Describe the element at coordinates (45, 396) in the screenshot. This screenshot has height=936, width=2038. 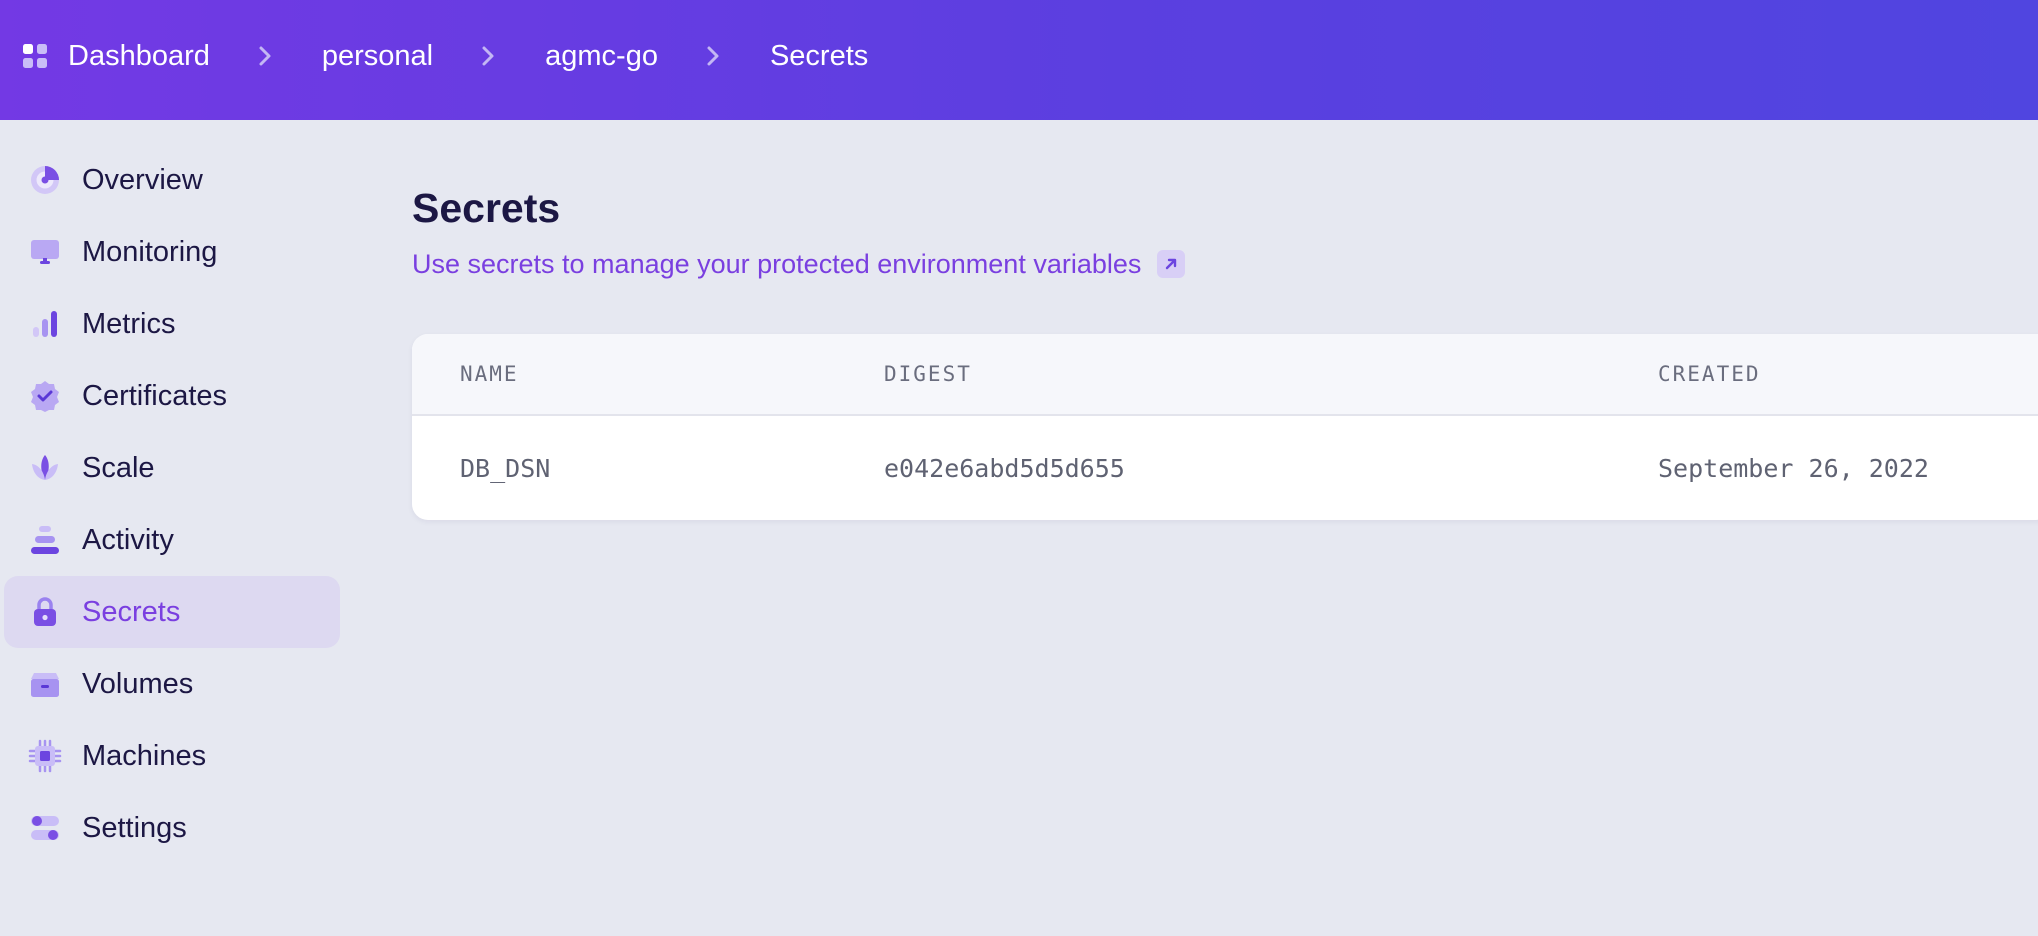
I see `certificate-icon` at that location.